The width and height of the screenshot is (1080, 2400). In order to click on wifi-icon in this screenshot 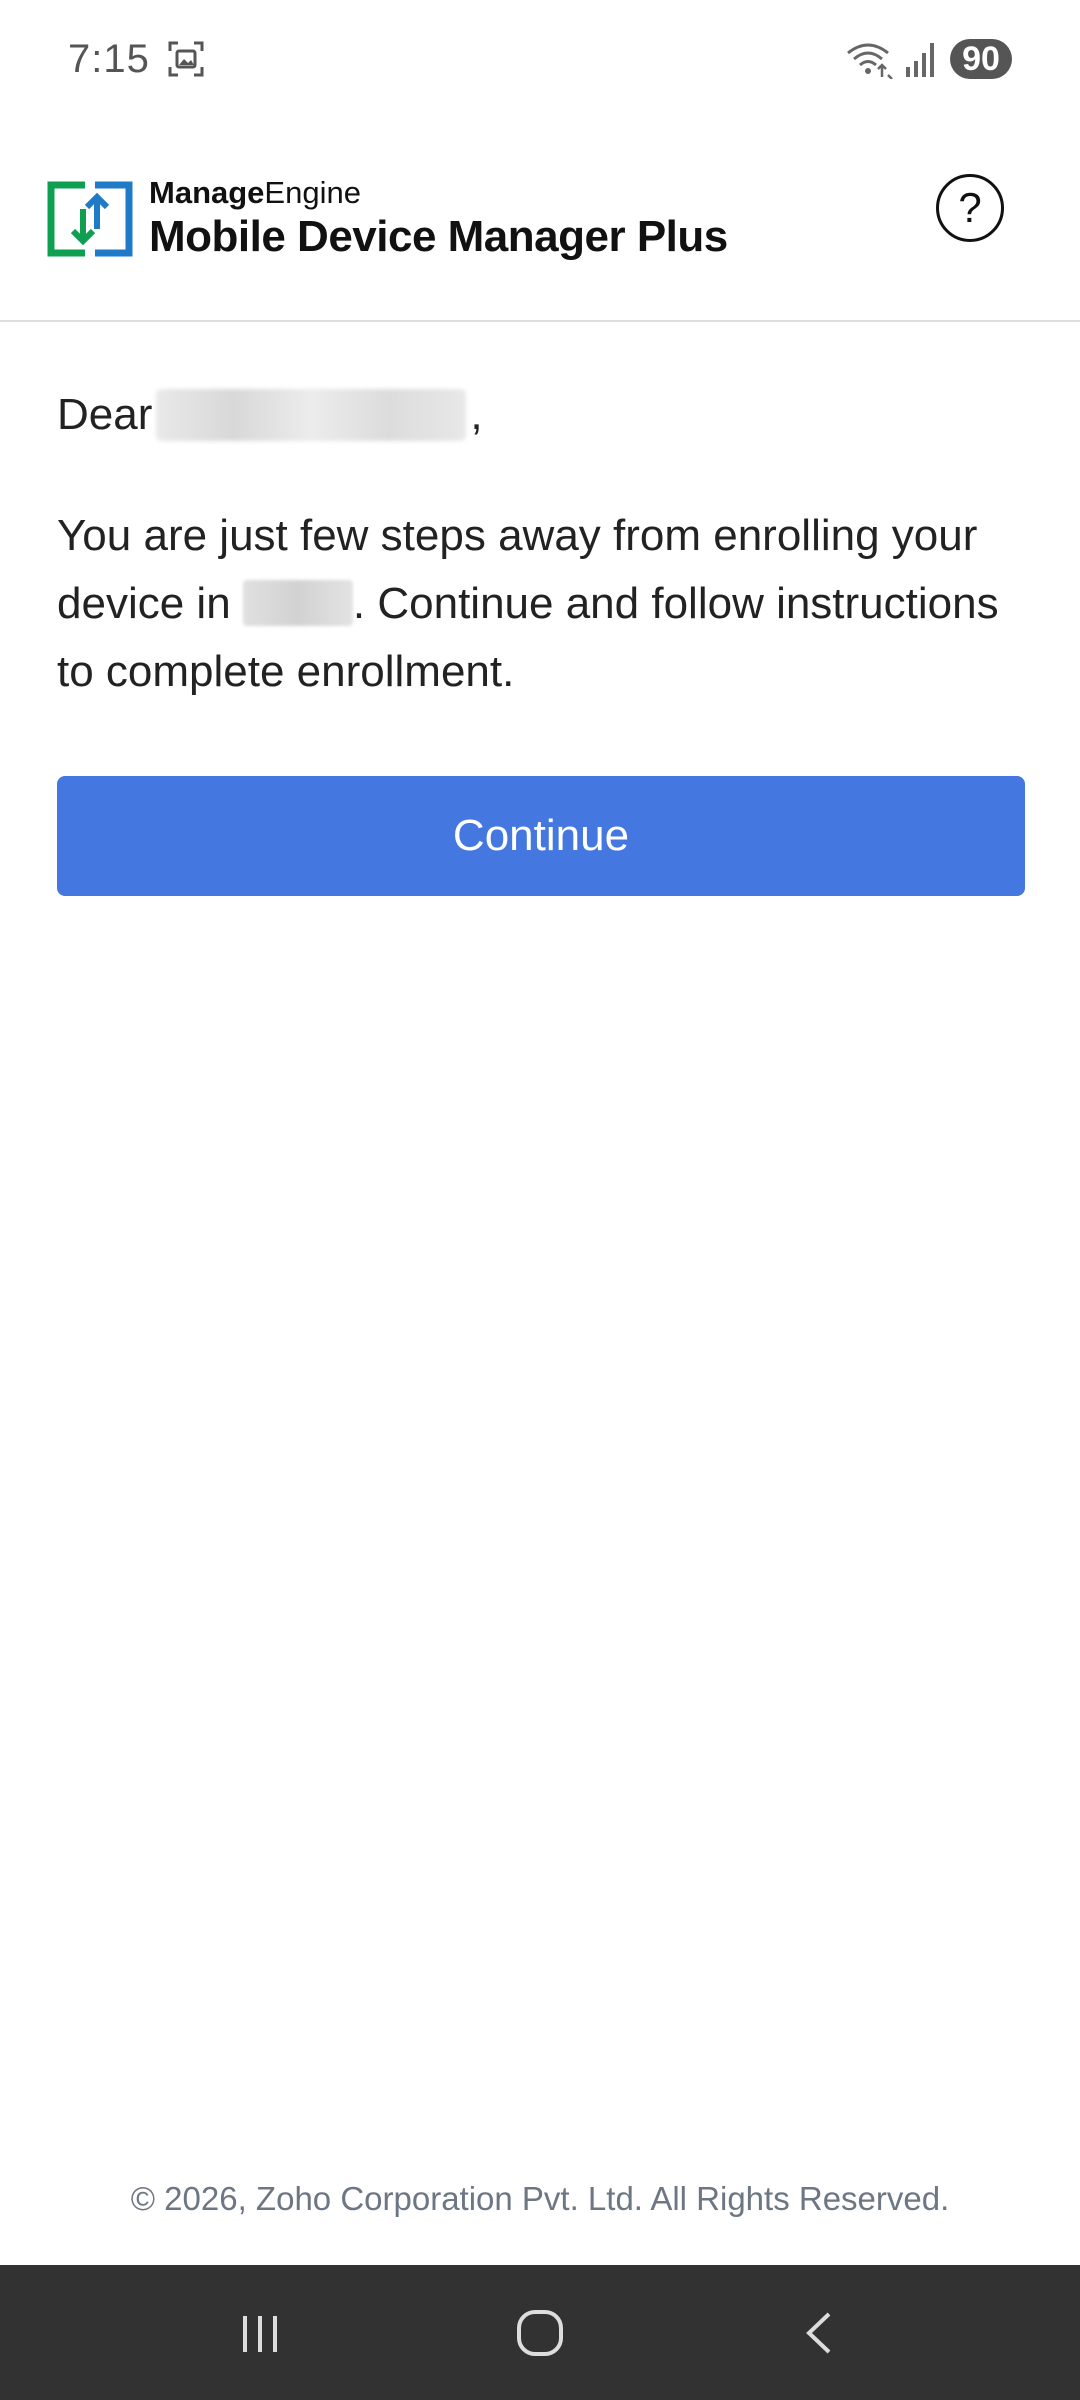, I will do `click(870, 61)`.